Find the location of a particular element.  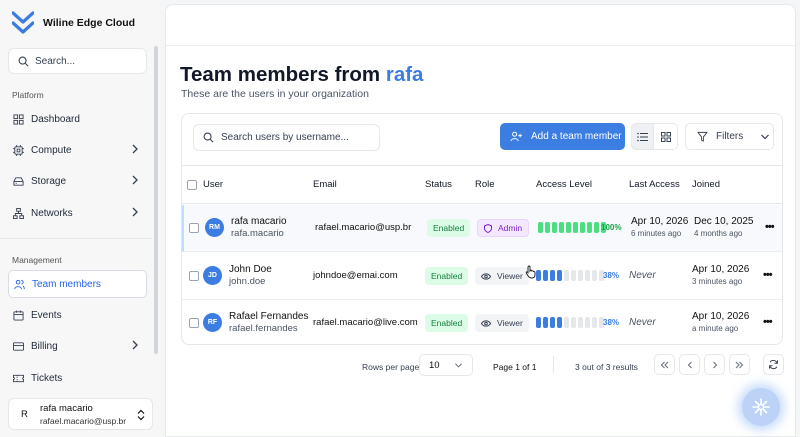

page-subtitle: These are the users in your organization is located at coordinates (275, 94).